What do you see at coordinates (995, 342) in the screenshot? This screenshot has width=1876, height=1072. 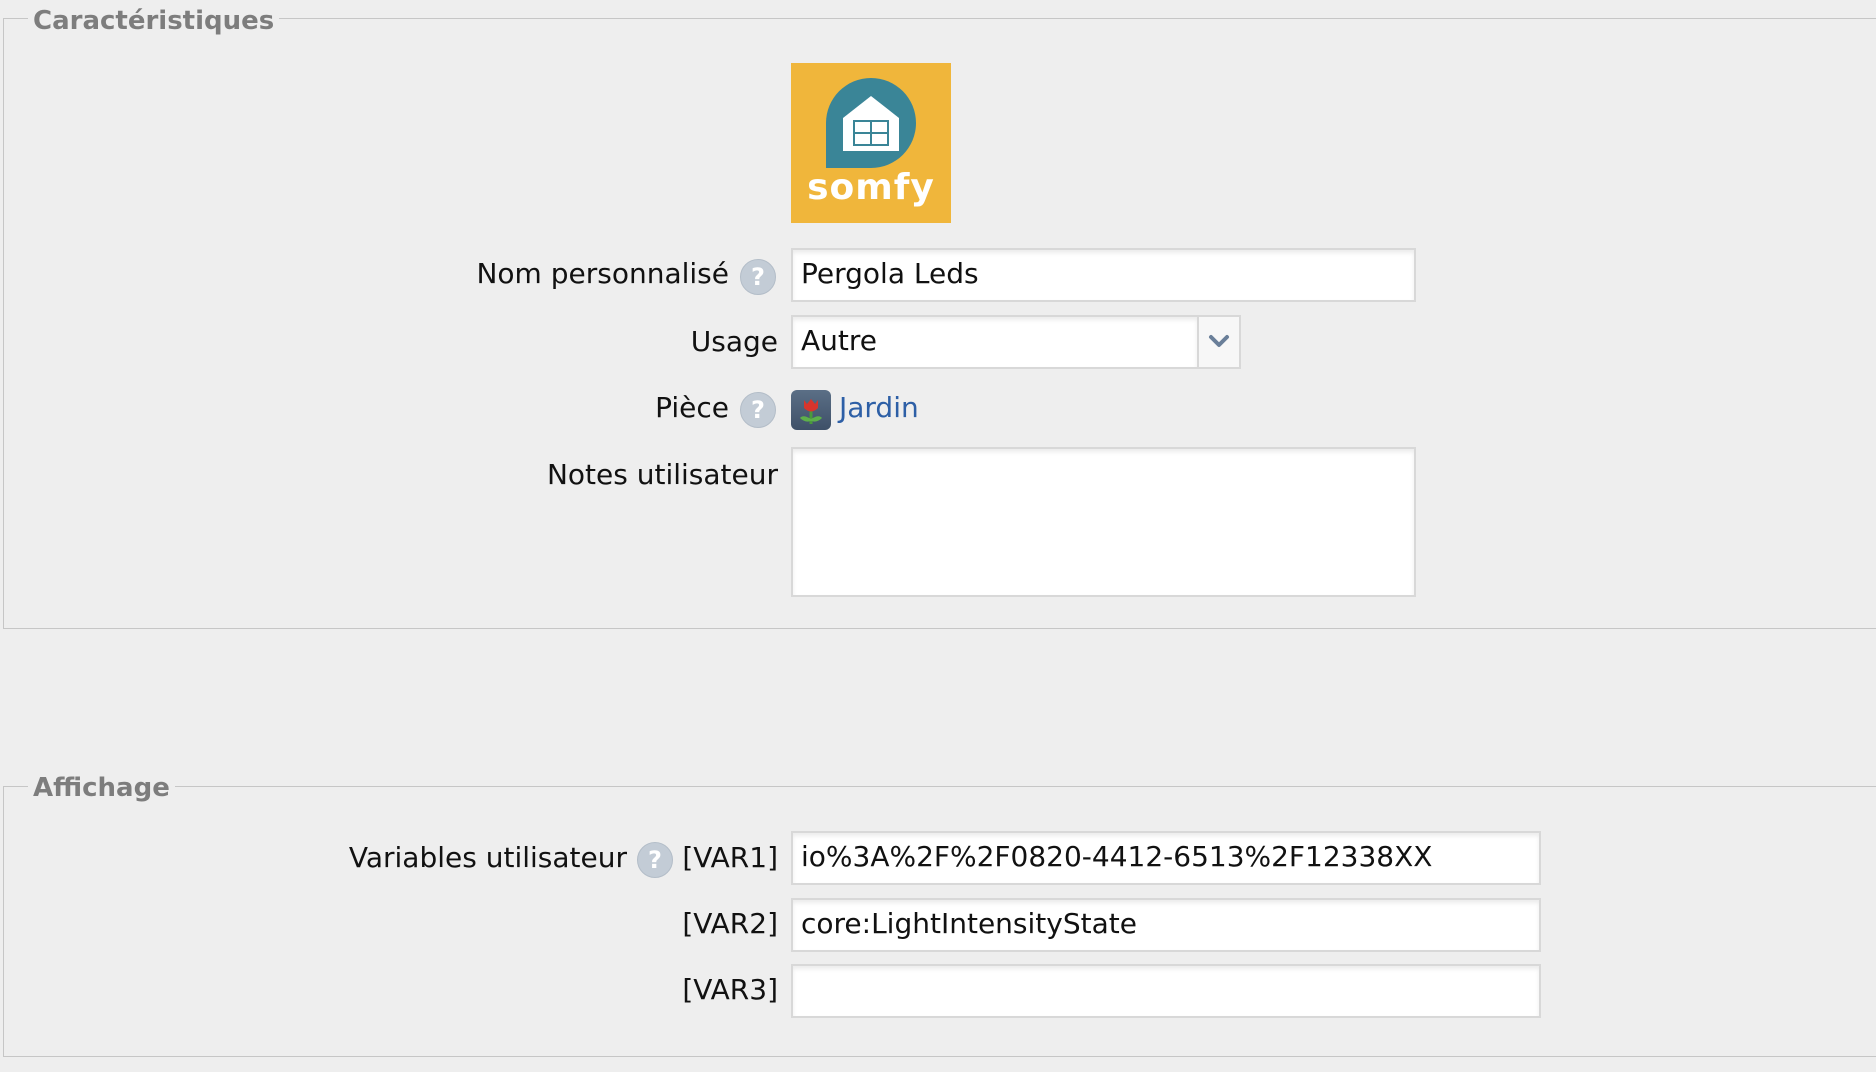 I see `usage-select: Autre` at bounding box center [995, 342].